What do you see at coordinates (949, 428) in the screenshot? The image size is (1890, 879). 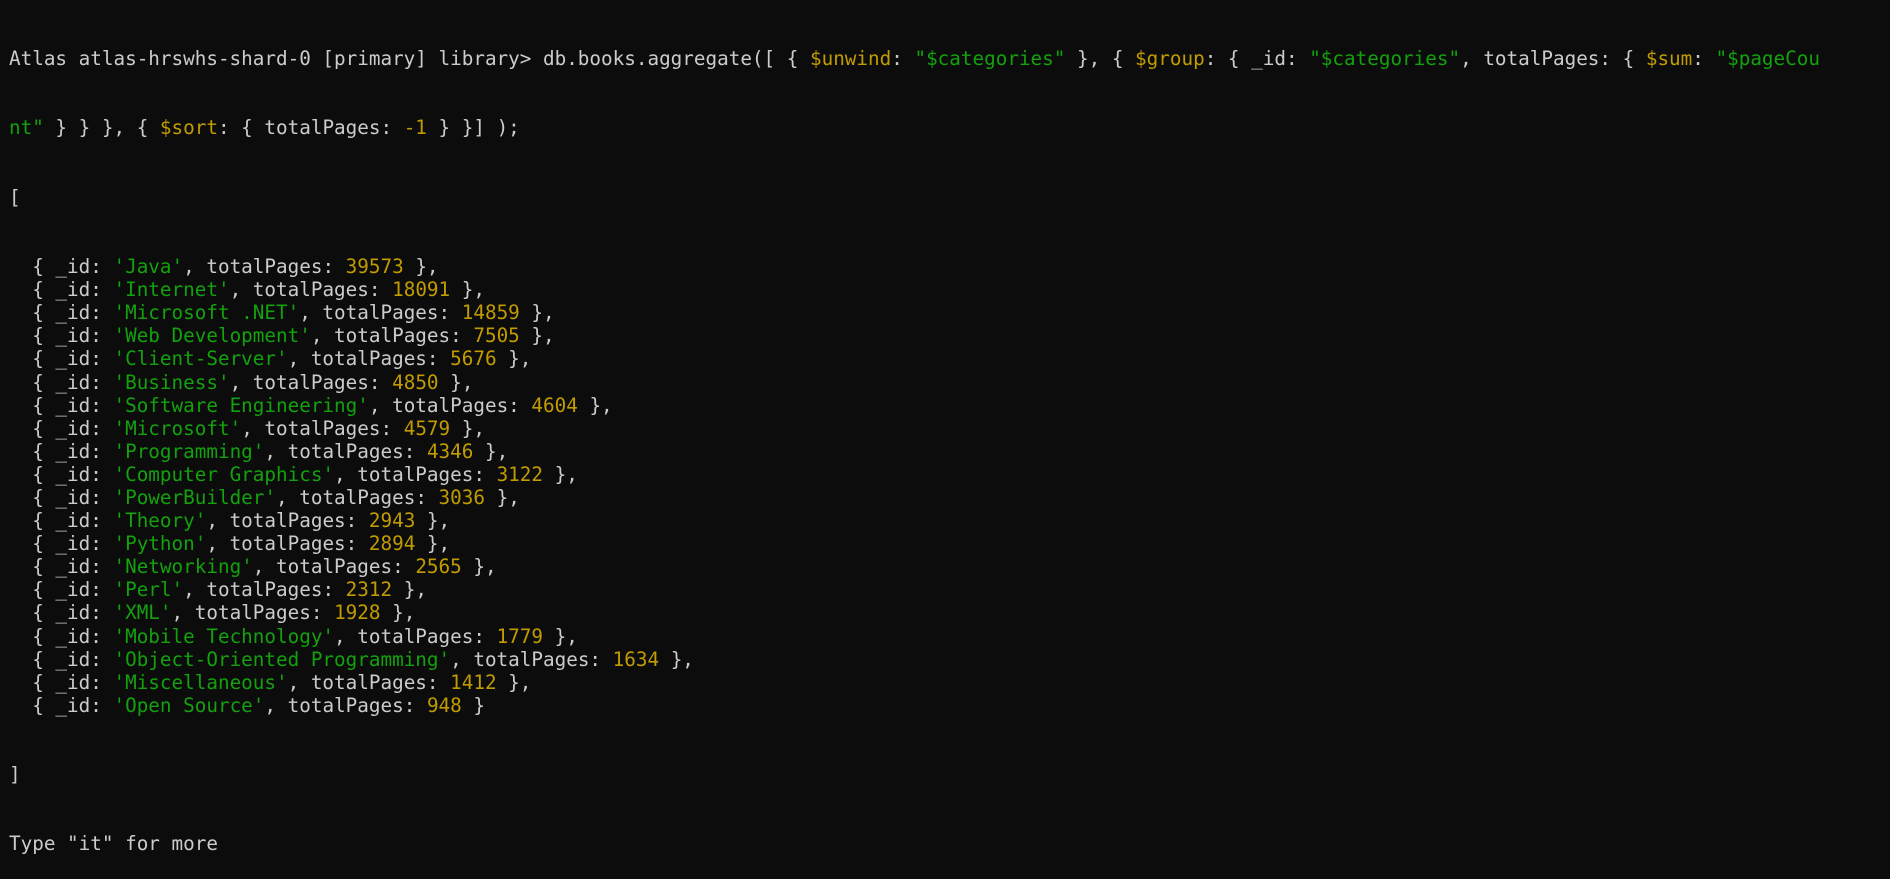 I see `result-row: { _id: 'Microsoft', totalPages: 4579 },` at bounding box center [949, 428].